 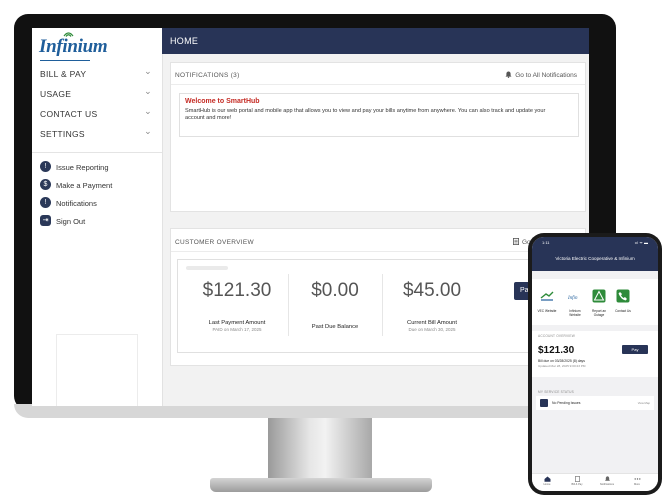 What do you see at coordinates (321, 485) in the screenshot?
I see `monitor-stand-foot` at bounding box center [321, 485].